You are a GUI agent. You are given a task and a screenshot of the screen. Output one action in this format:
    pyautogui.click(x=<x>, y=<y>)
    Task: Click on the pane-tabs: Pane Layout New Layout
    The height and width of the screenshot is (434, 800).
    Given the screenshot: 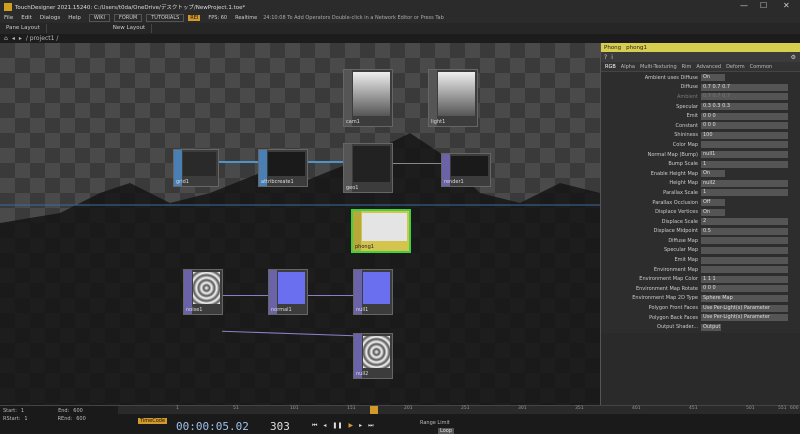 What is the action you would take?
    pyautogui.click(x=400, y=28)
    